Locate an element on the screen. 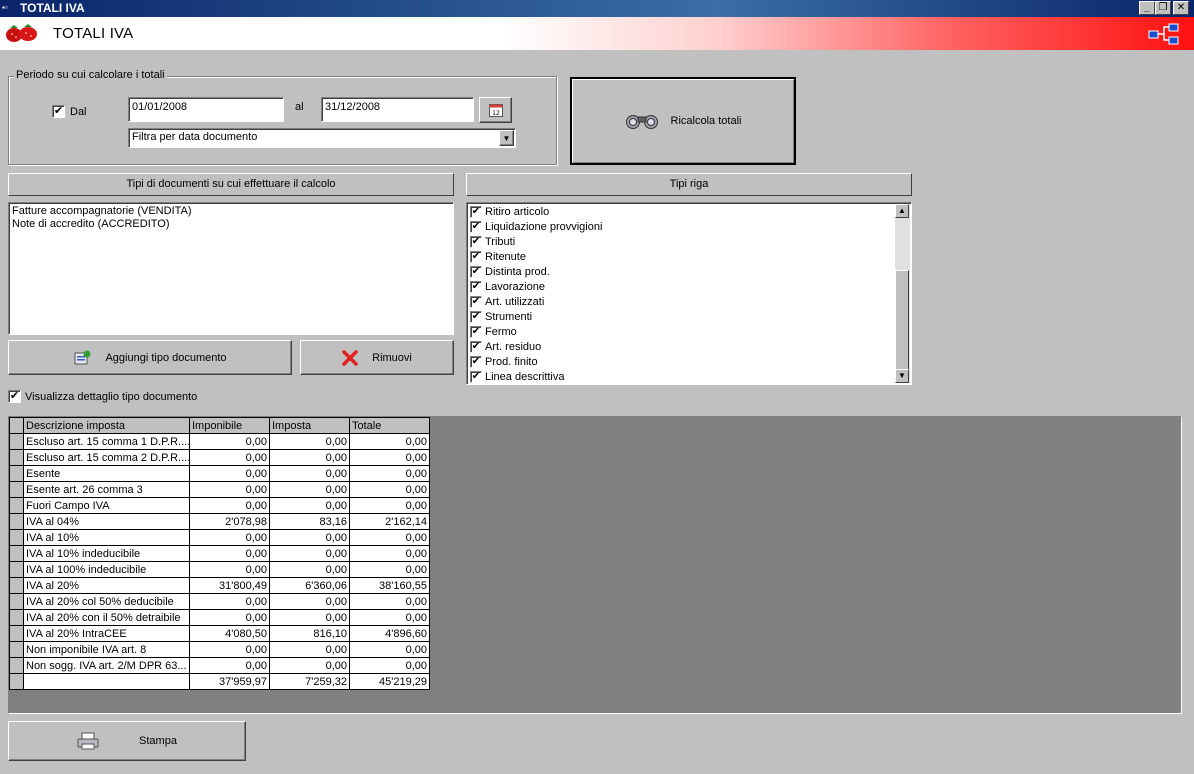 The image size is (1194, 774). table-row: Esente art. 26 comma 3 0,00 0,00 0,00 is located at coordinates (219, 489).